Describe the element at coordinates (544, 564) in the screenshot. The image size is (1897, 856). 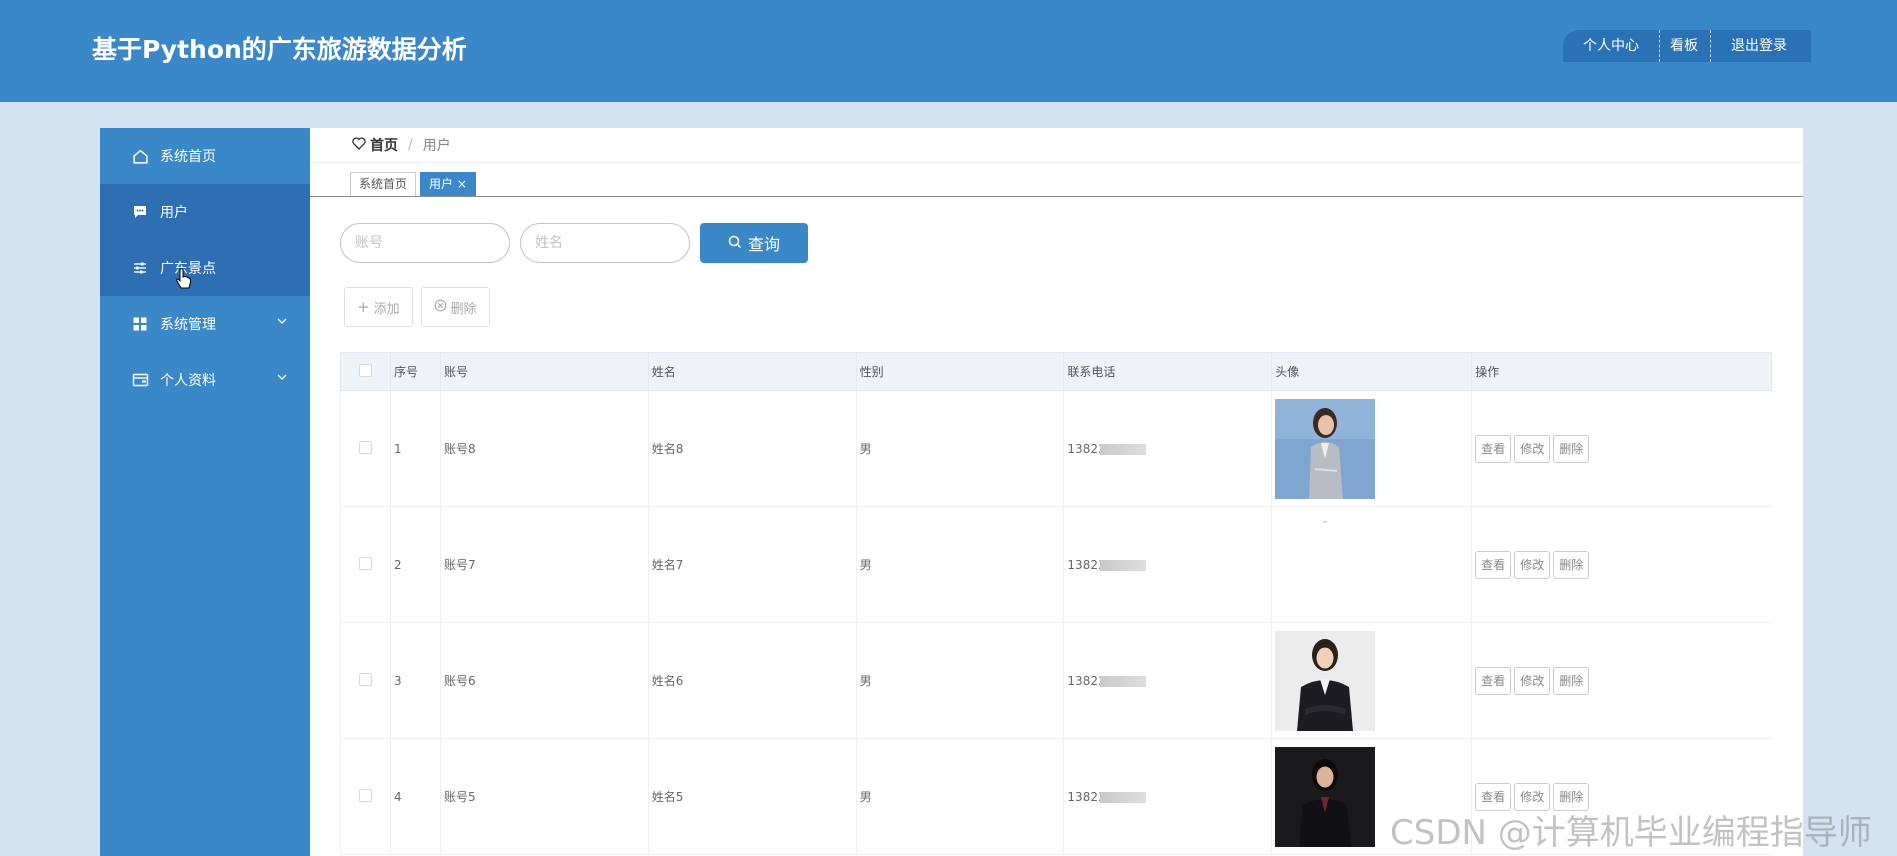
I see `row-account: 账号7` at that location.